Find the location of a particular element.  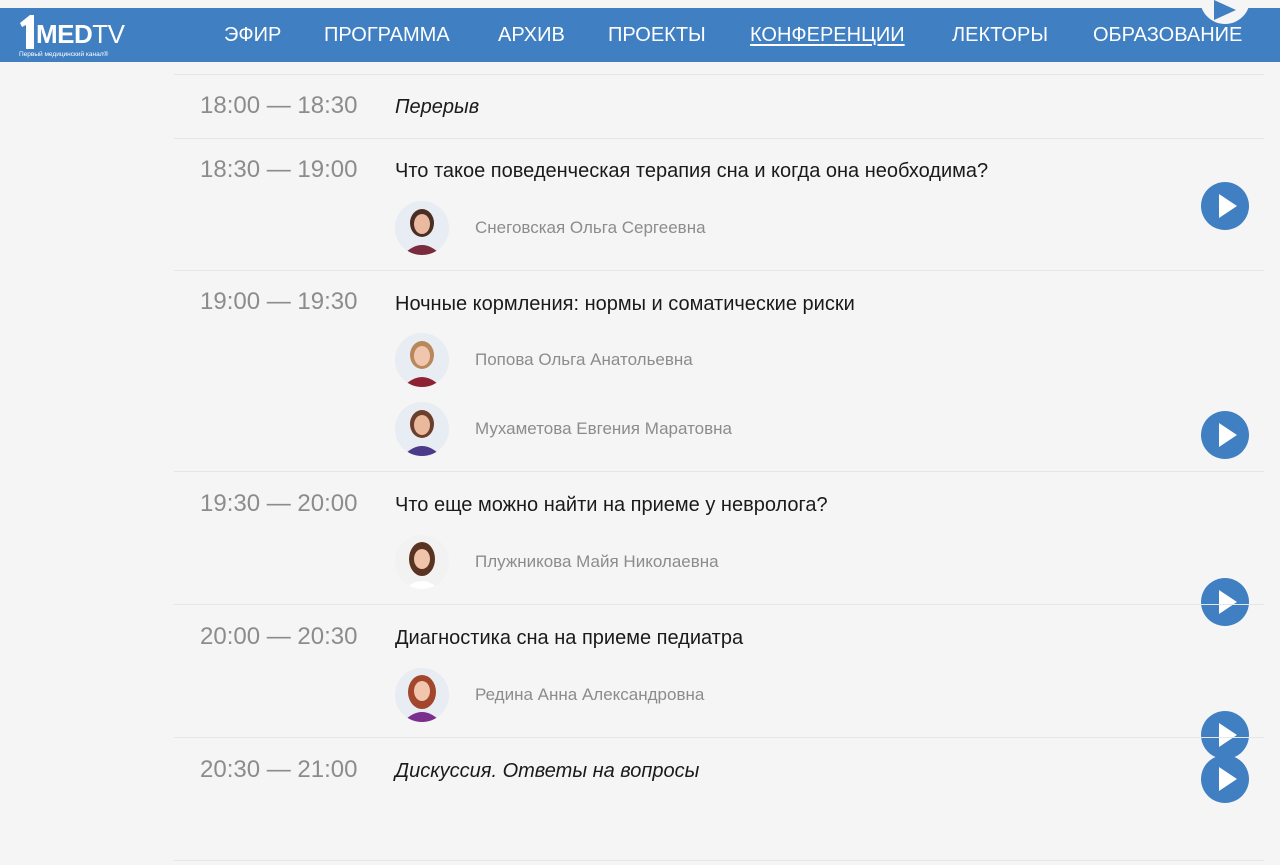

nav-item-proekty: ПРОЕКТЫ is located at coordinates (657, 35).